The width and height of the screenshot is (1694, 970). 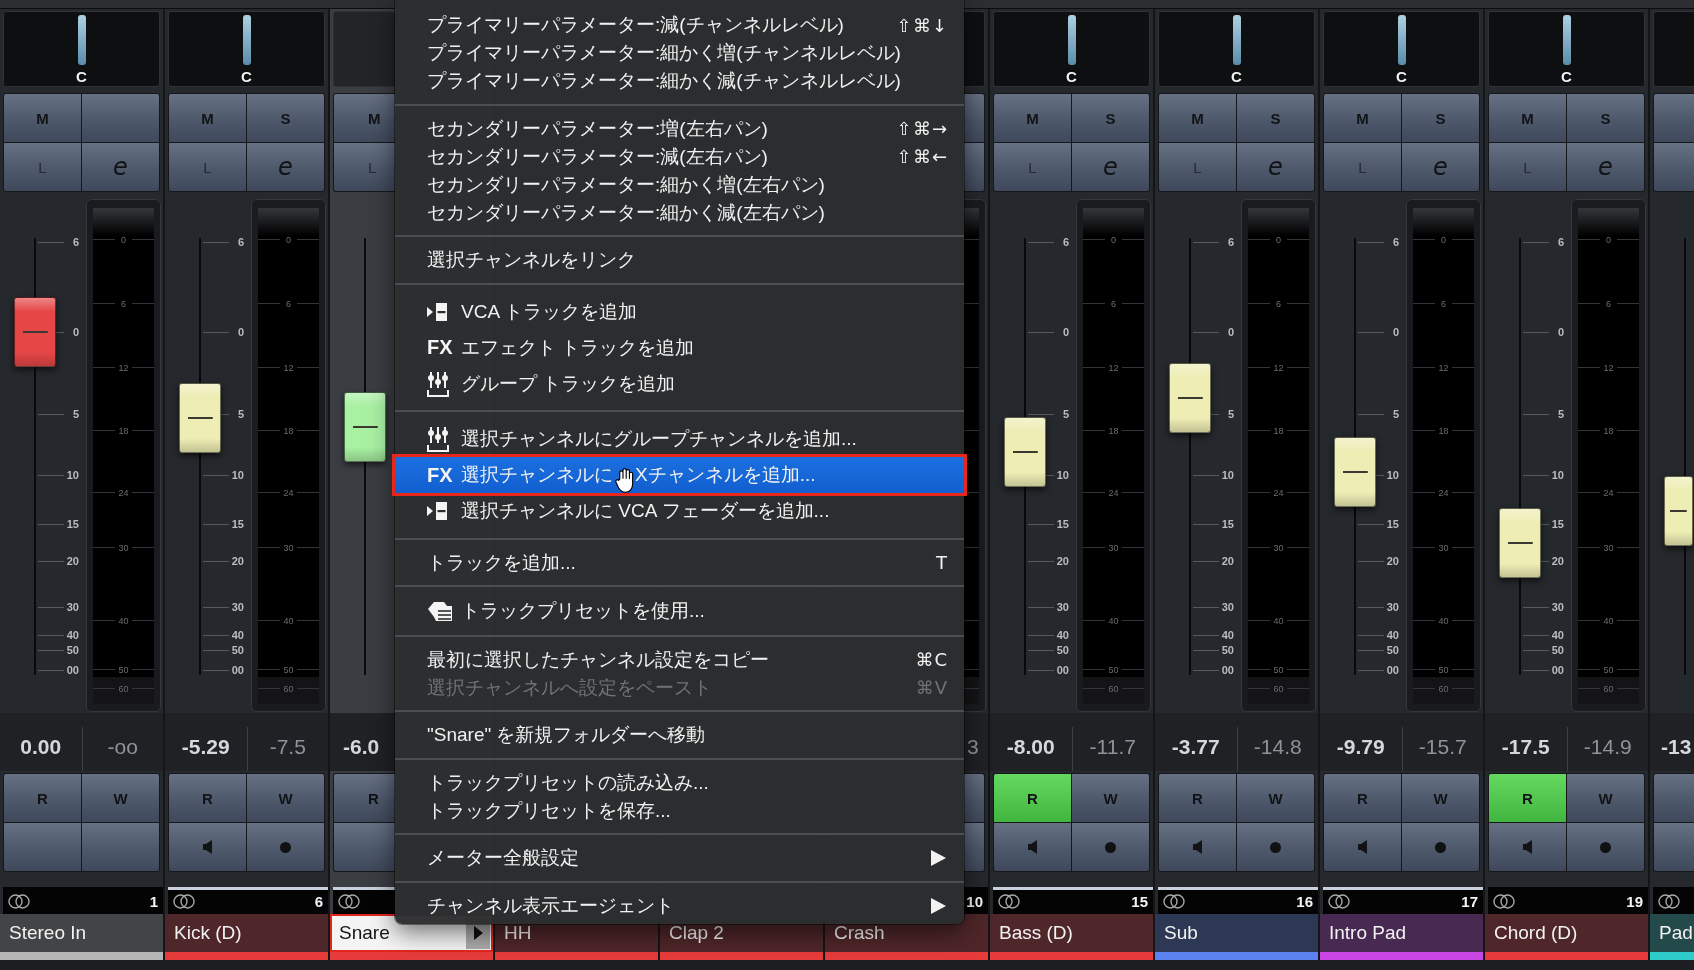 What do you see at coordinates (679, 659) in the screenshot?
I see `menu-item: 最初に選択したチャンネル設定をコピー ⌘C` at bounding box center [679, 659].